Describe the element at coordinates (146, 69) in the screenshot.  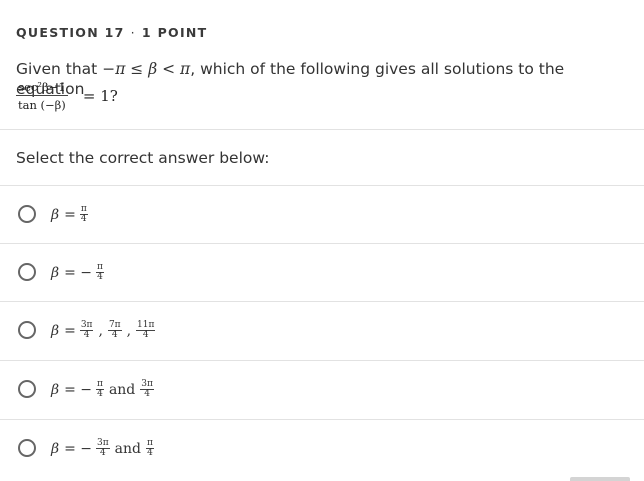
I see `question-condition: −π ≤ β < π` at that location.